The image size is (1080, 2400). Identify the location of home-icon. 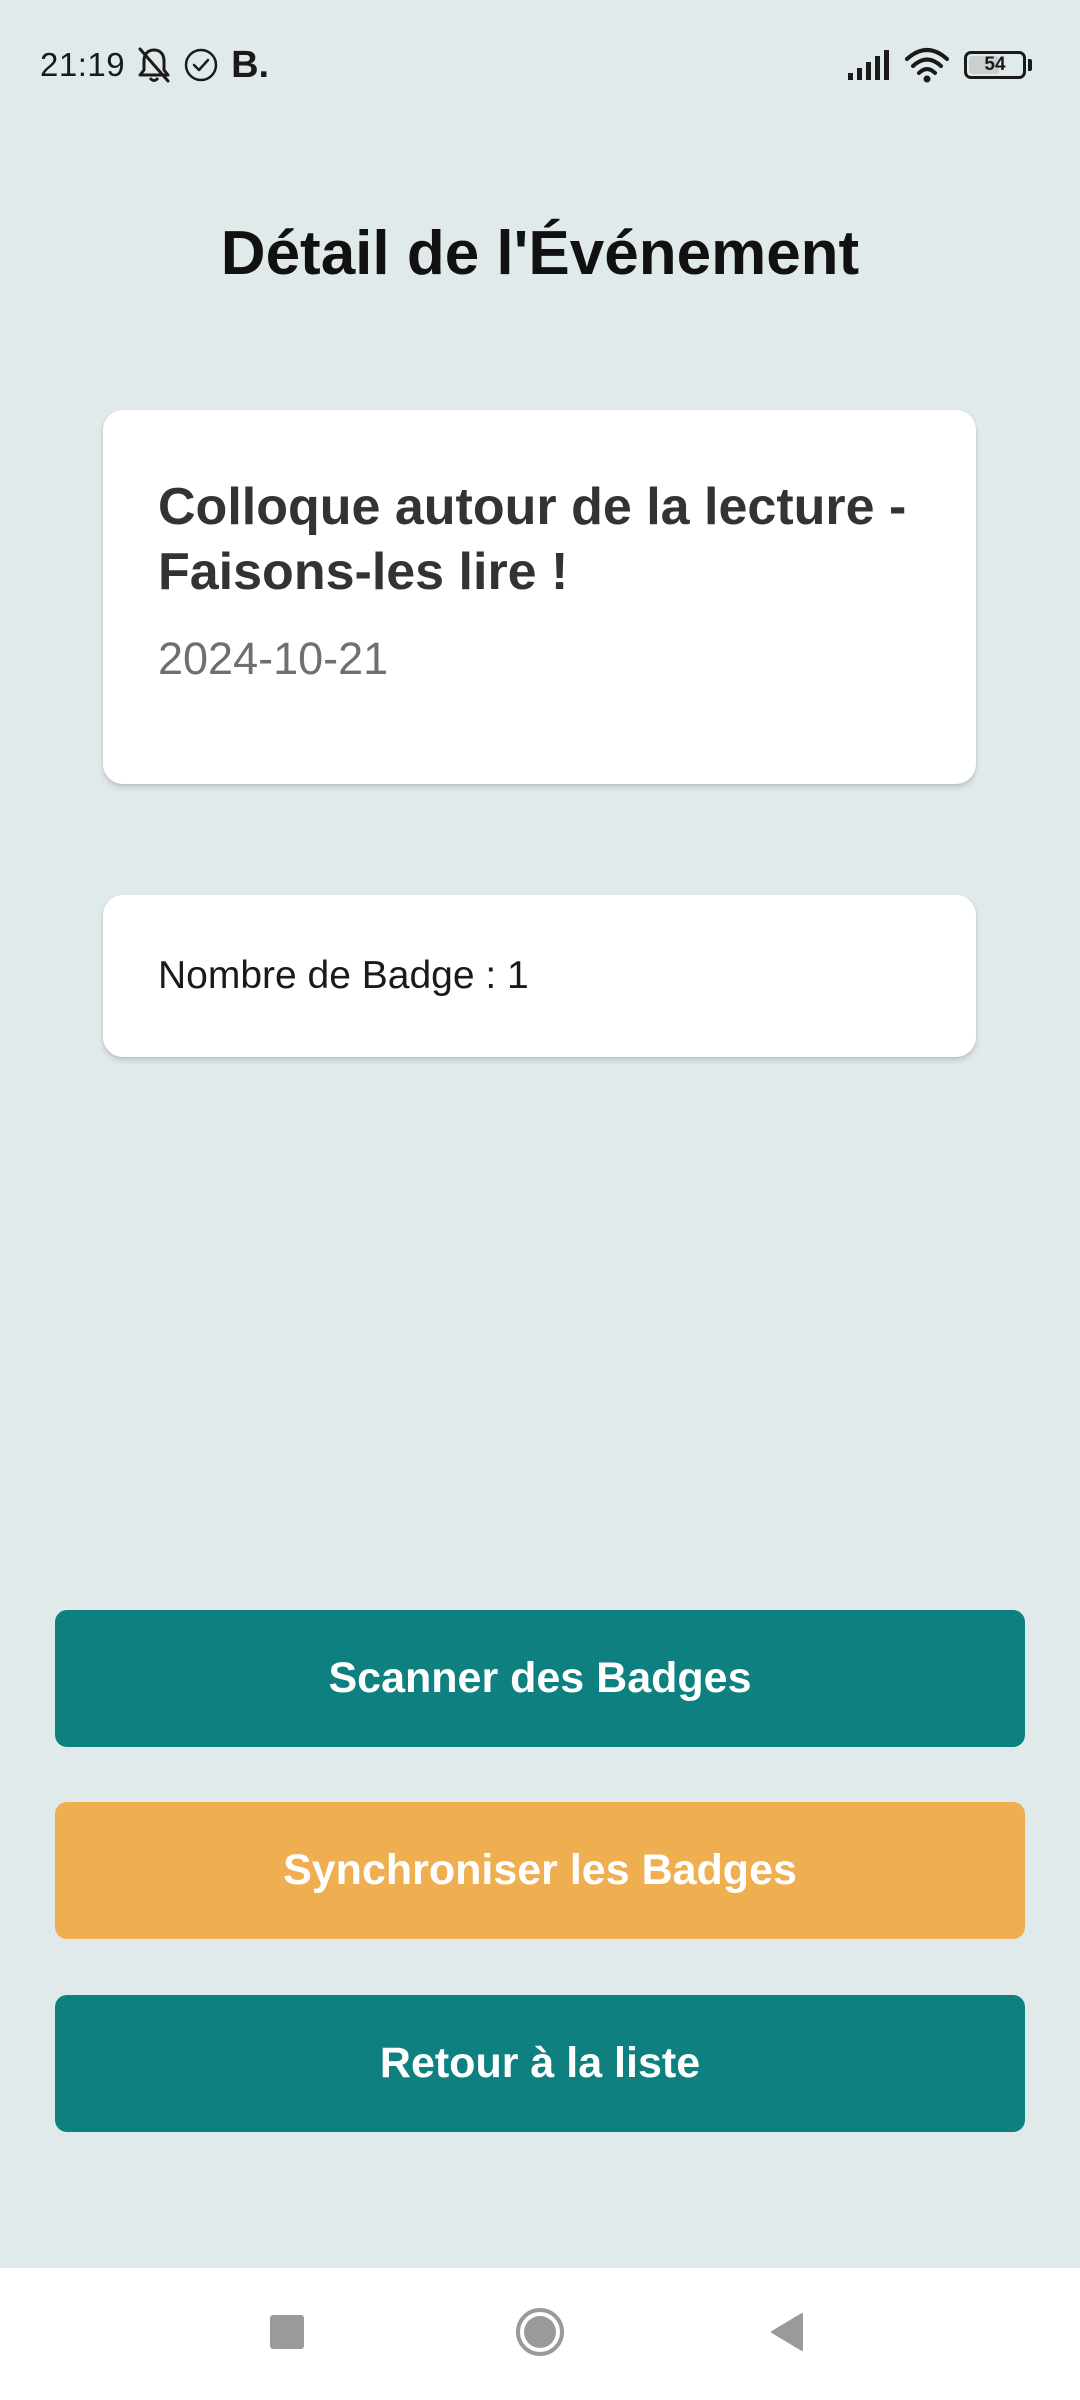
(540, 2334).